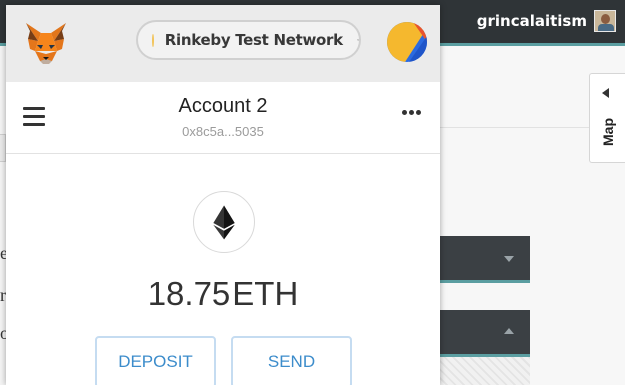 The height and width of the screenshot is (385, 625). I want to click on balance-display: 18.75ETH, so click(223, 294).